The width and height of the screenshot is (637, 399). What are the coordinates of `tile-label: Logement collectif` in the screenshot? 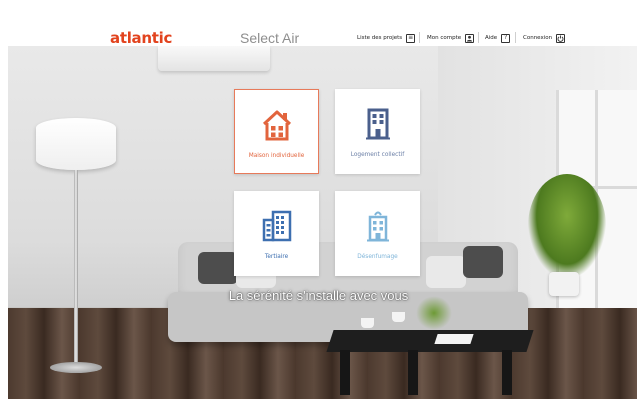 It's located at (377, 155).